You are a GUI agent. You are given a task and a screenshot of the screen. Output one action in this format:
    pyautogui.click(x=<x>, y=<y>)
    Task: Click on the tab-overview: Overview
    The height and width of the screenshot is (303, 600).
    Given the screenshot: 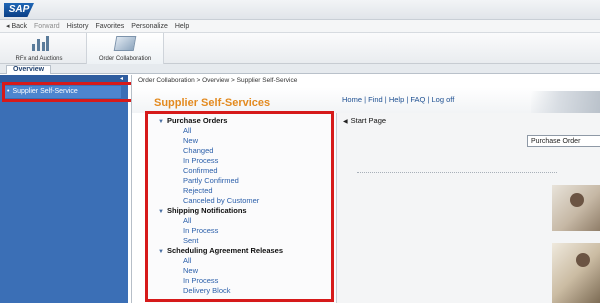 What is the action you would take?
    pyautogui.click(x=29, y=69)
    